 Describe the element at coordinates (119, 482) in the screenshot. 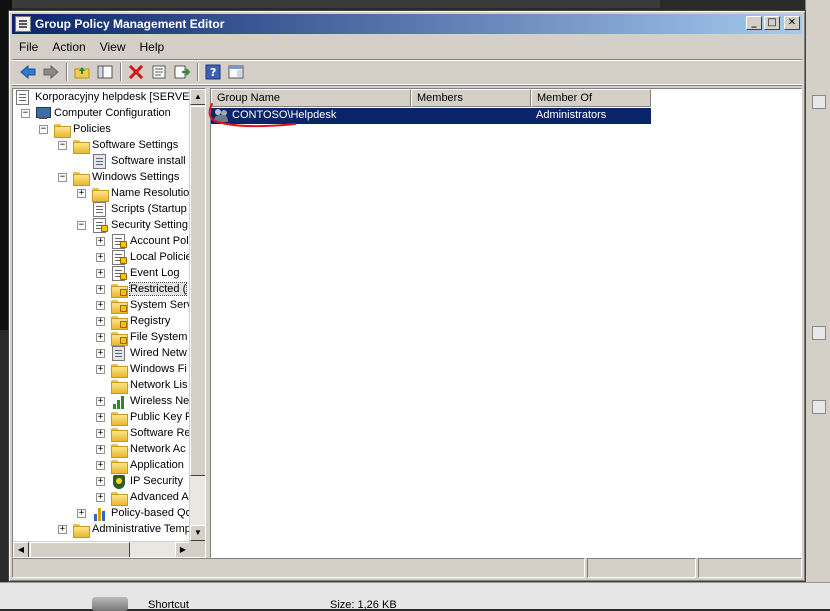

I see `ip-security-icon` at that location.